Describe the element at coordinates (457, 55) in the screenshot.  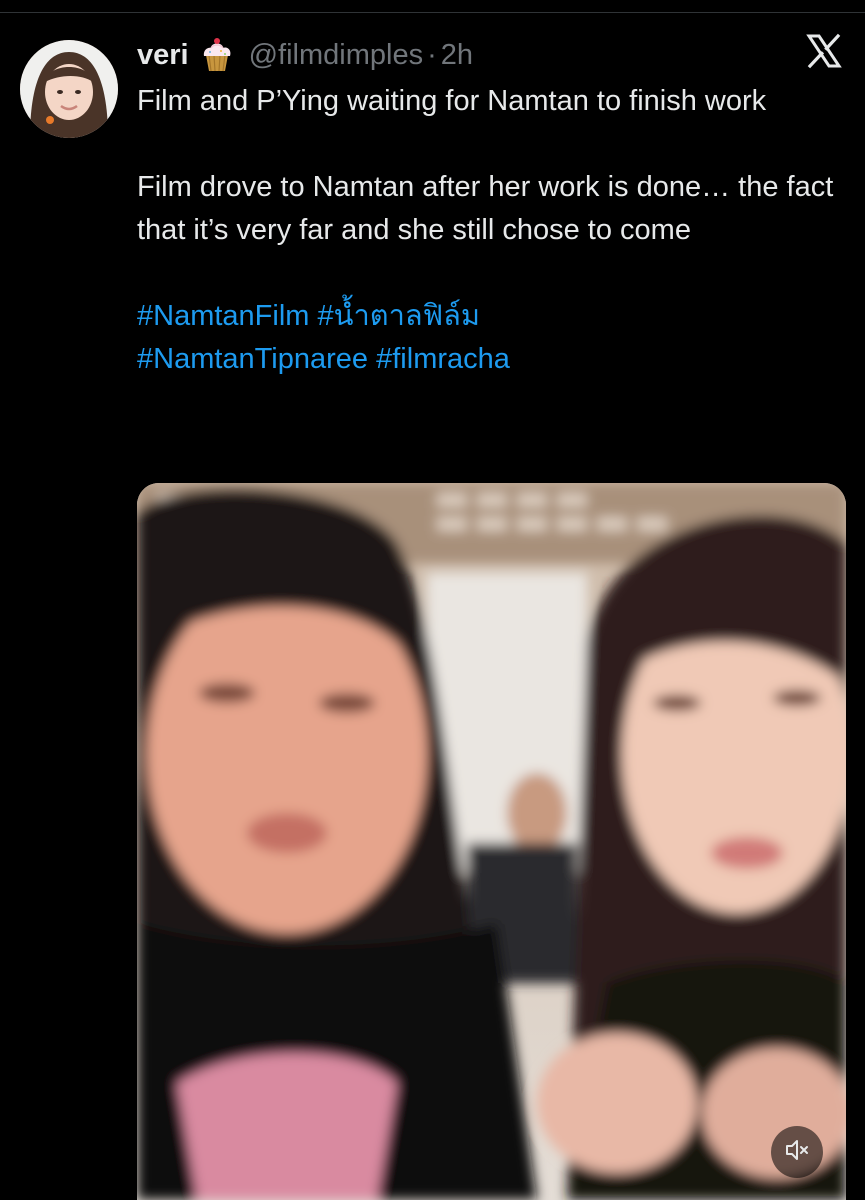
I see `timestamp: 2h` at that location.